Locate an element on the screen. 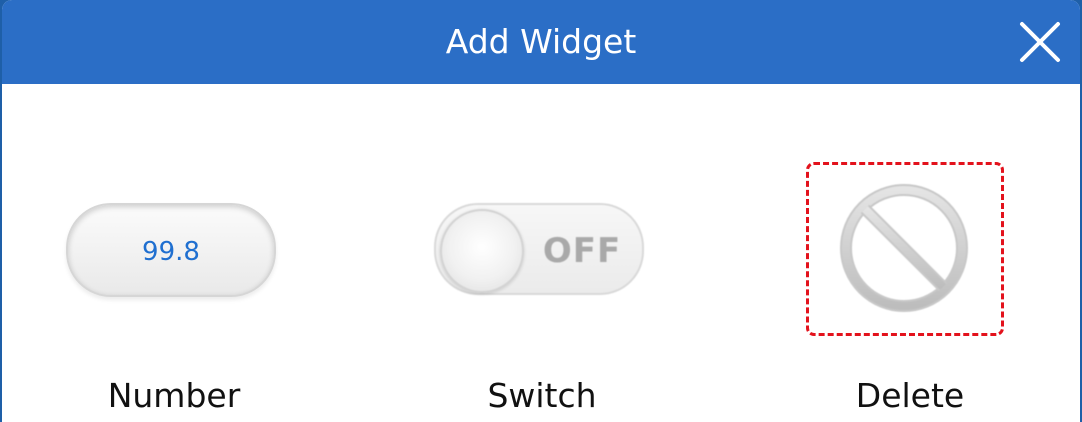 The width and height of the screenshot is (1082, 422). switch-state-text: OFF is located at coordinates (582, 251).